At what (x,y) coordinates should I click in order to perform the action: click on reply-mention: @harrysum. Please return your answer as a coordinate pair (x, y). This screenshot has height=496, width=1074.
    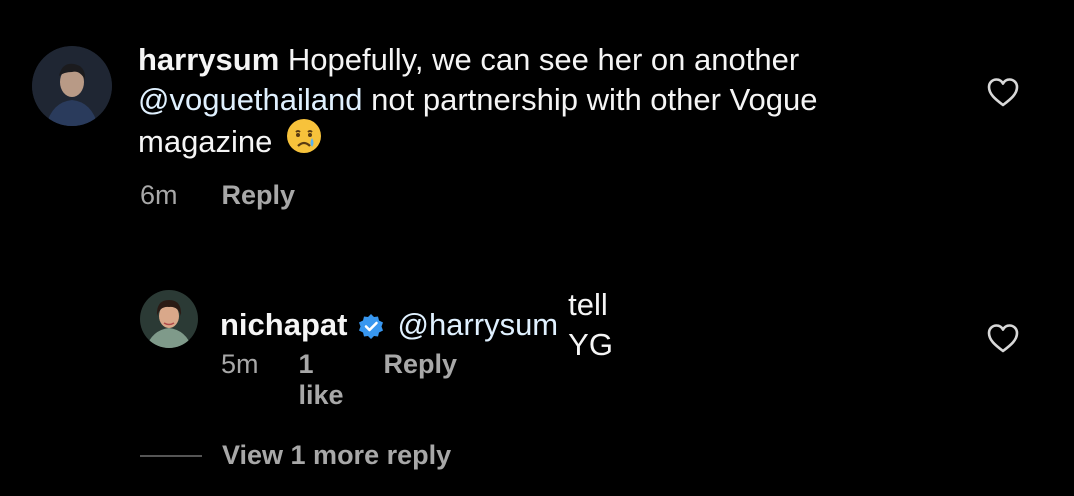
    Looking at the image, I should click on (477, 325).